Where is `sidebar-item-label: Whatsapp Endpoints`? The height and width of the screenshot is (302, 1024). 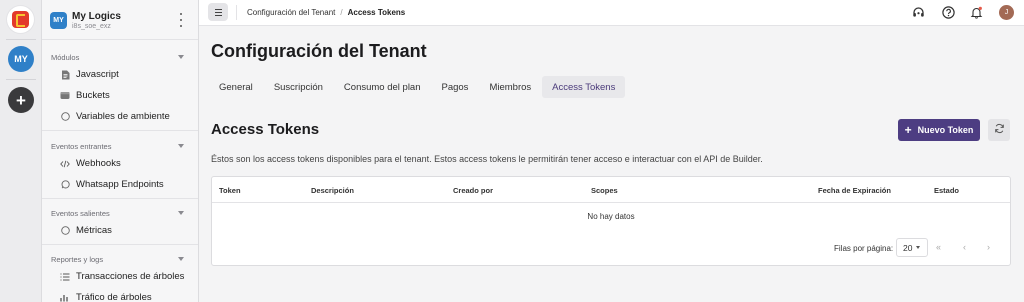 sidebar-item-label: Whatsapp Endpoints is located at coordinates (120, 184).